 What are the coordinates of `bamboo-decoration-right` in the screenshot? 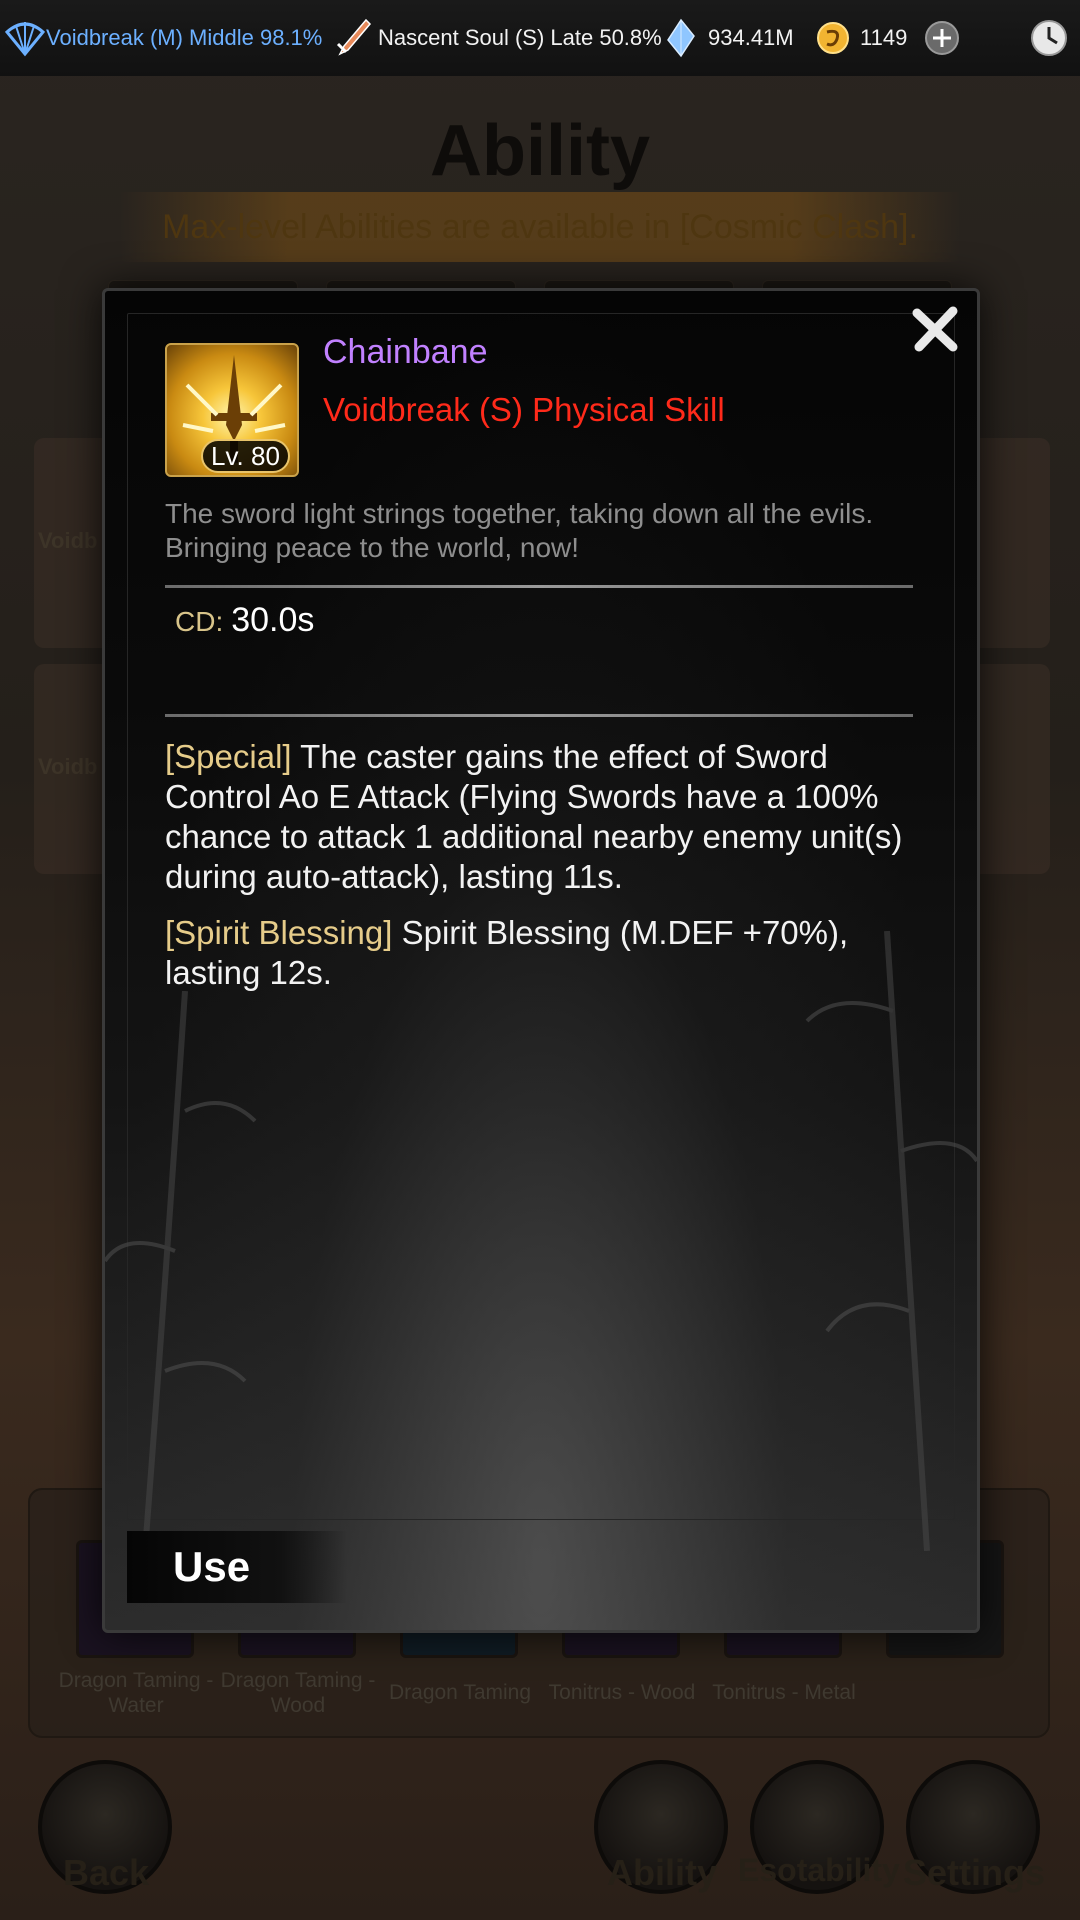 It's located at (891, 1241).